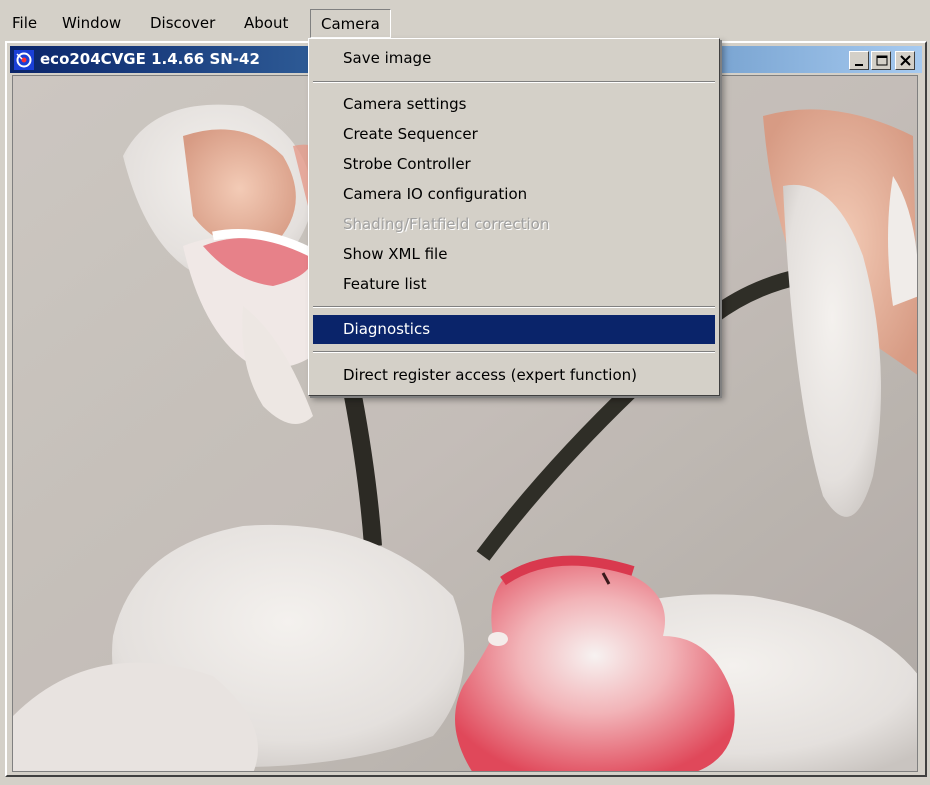 Image resolution: width=930 pixels, height=785 pixels. Describe the element at coordinates (182, 23) in the screenshot. I see `menu-discover: Discover` at that location.